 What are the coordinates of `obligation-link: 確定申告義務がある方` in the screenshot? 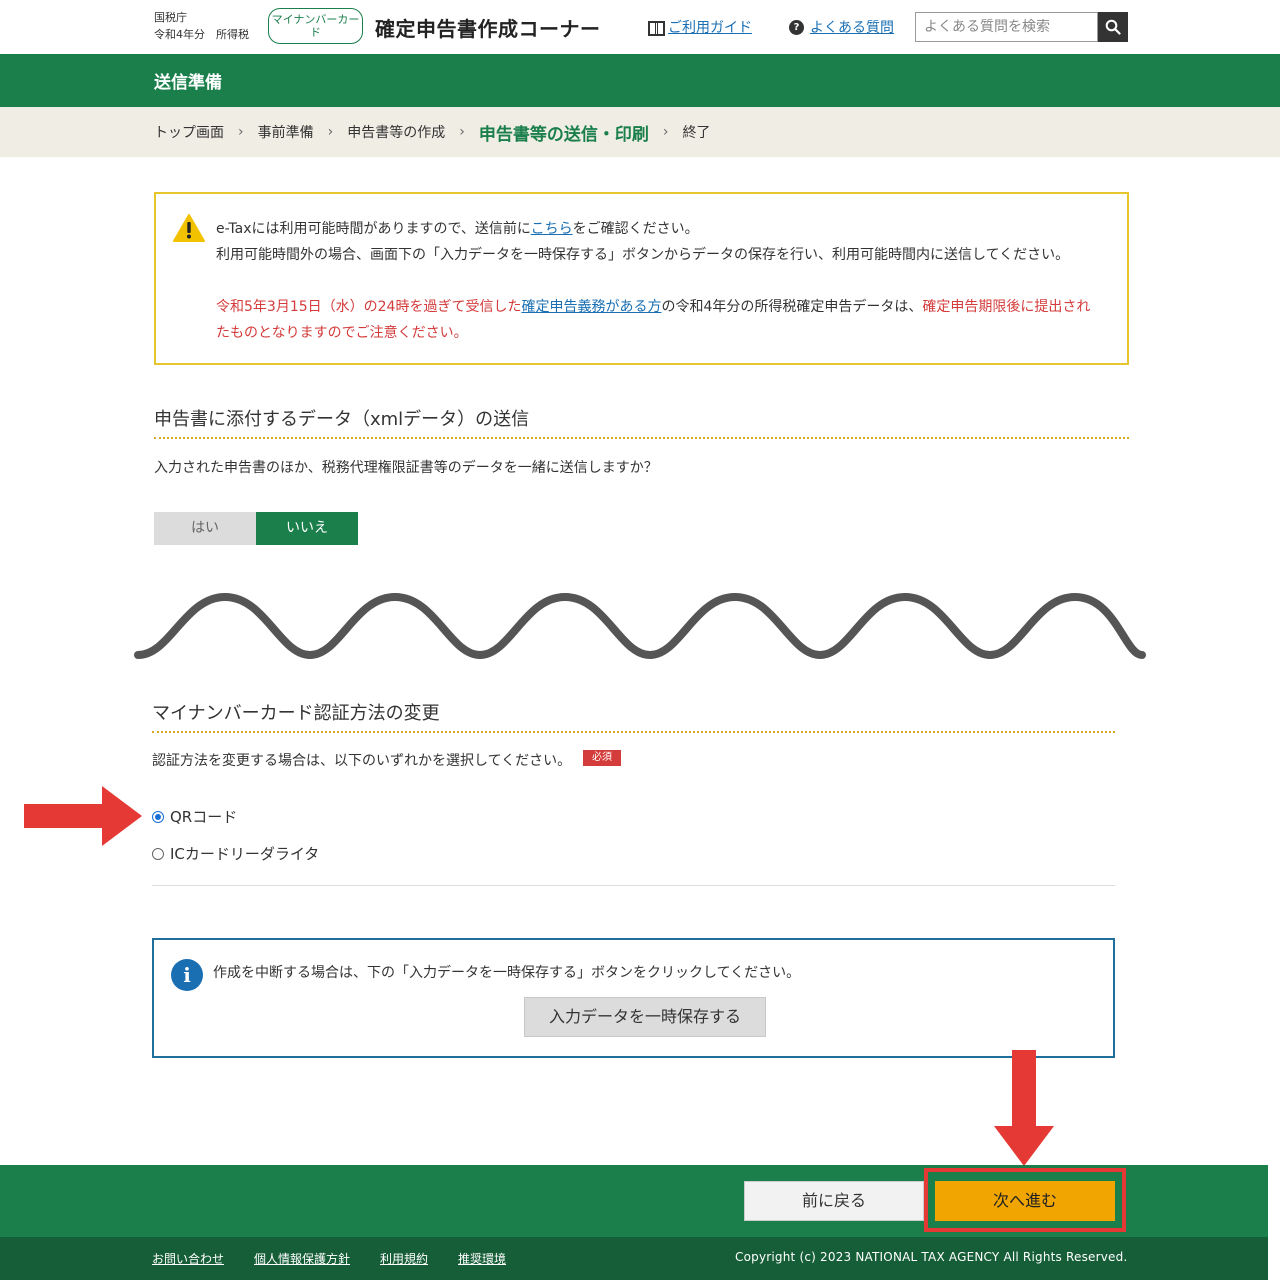 It's located at (591, 307).